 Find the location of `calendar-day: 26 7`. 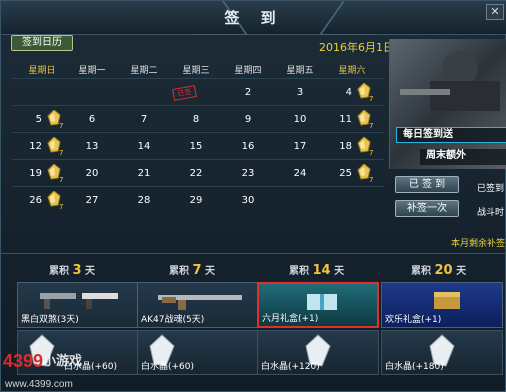

calendar-day: 26 7 is located at coordinates (42, 201).